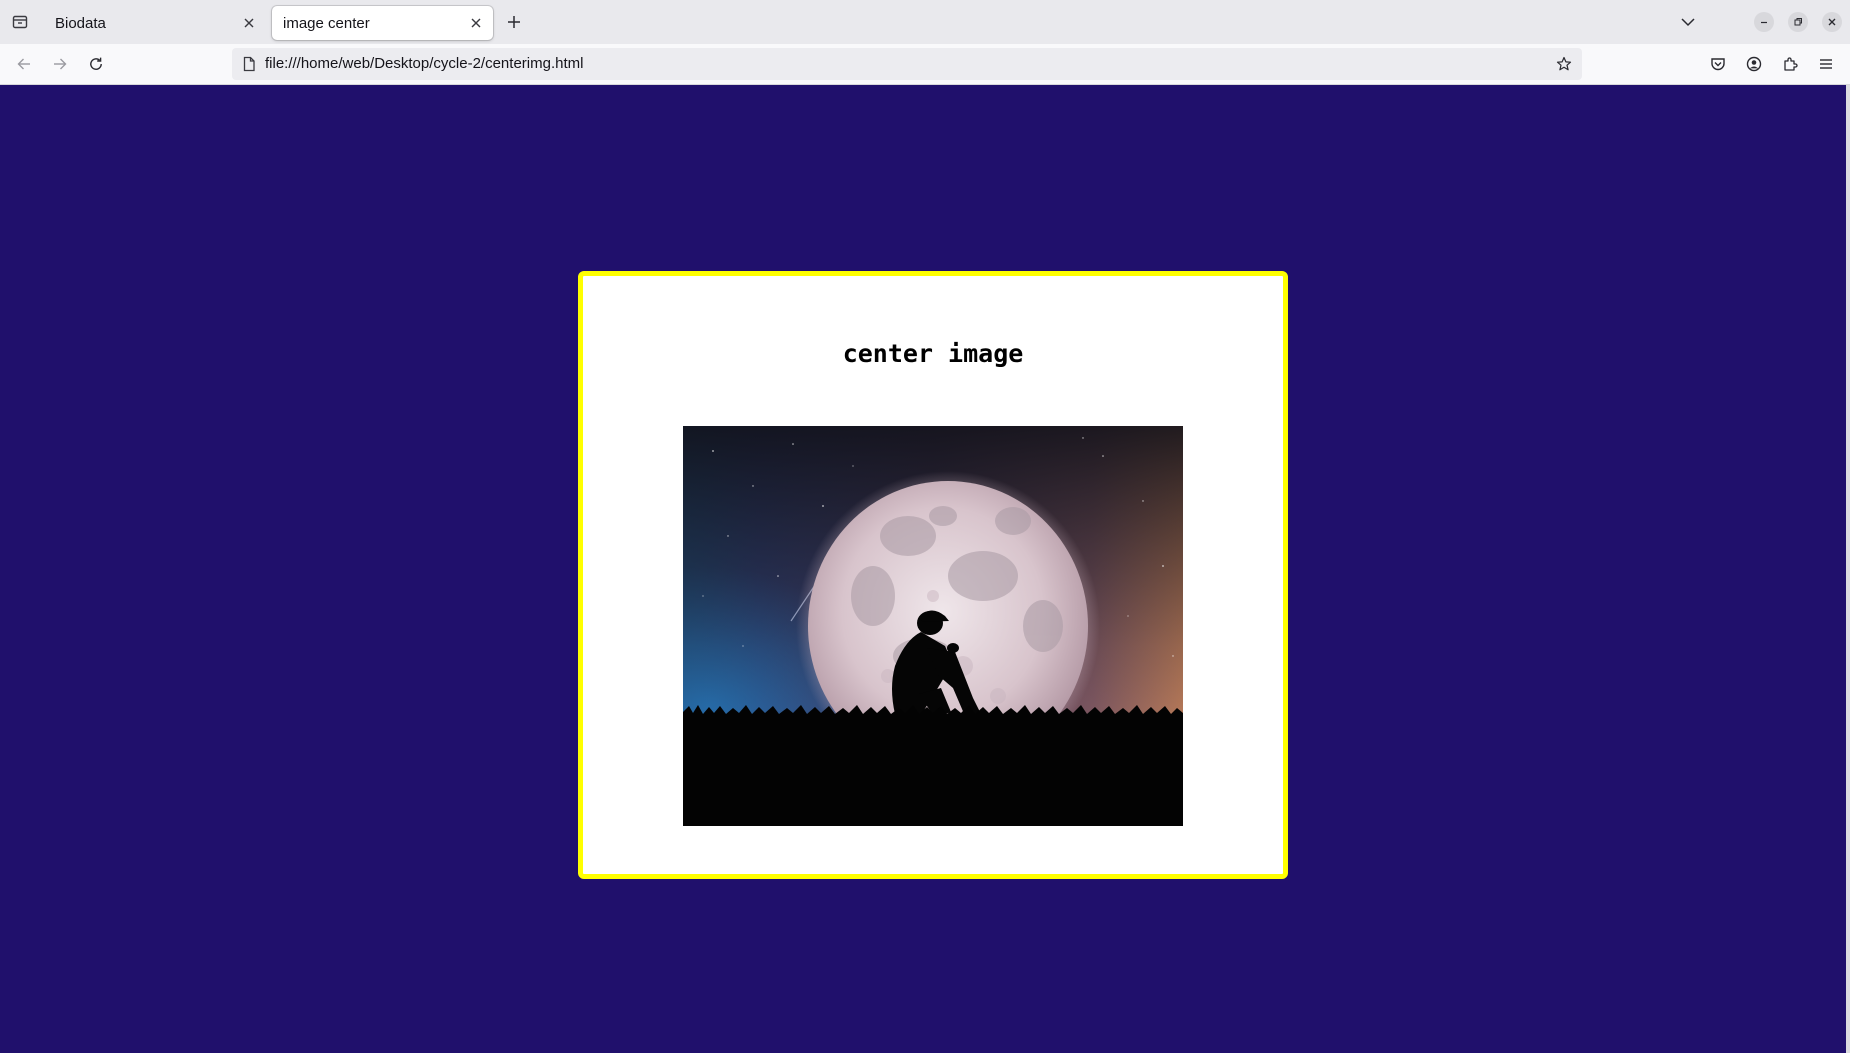 This screenshot has width=1850, height=1053. Describe the element at coordinates (326, 23) in the screenshot. I see `tab-title: image center` at that location.